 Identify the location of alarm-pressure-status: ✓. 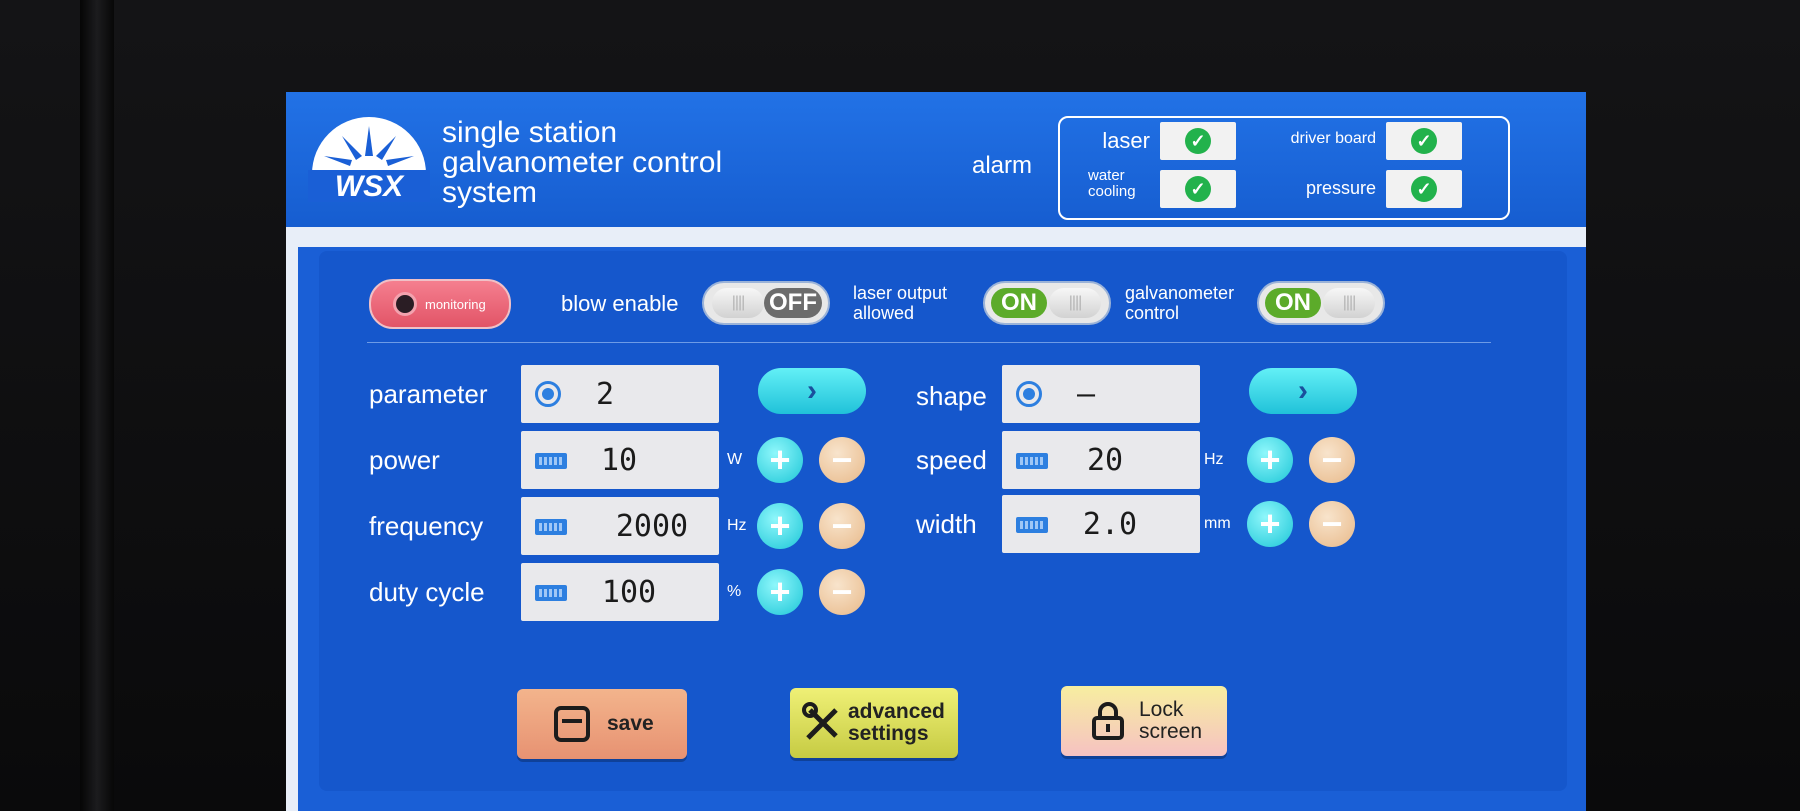
(1424, 189).